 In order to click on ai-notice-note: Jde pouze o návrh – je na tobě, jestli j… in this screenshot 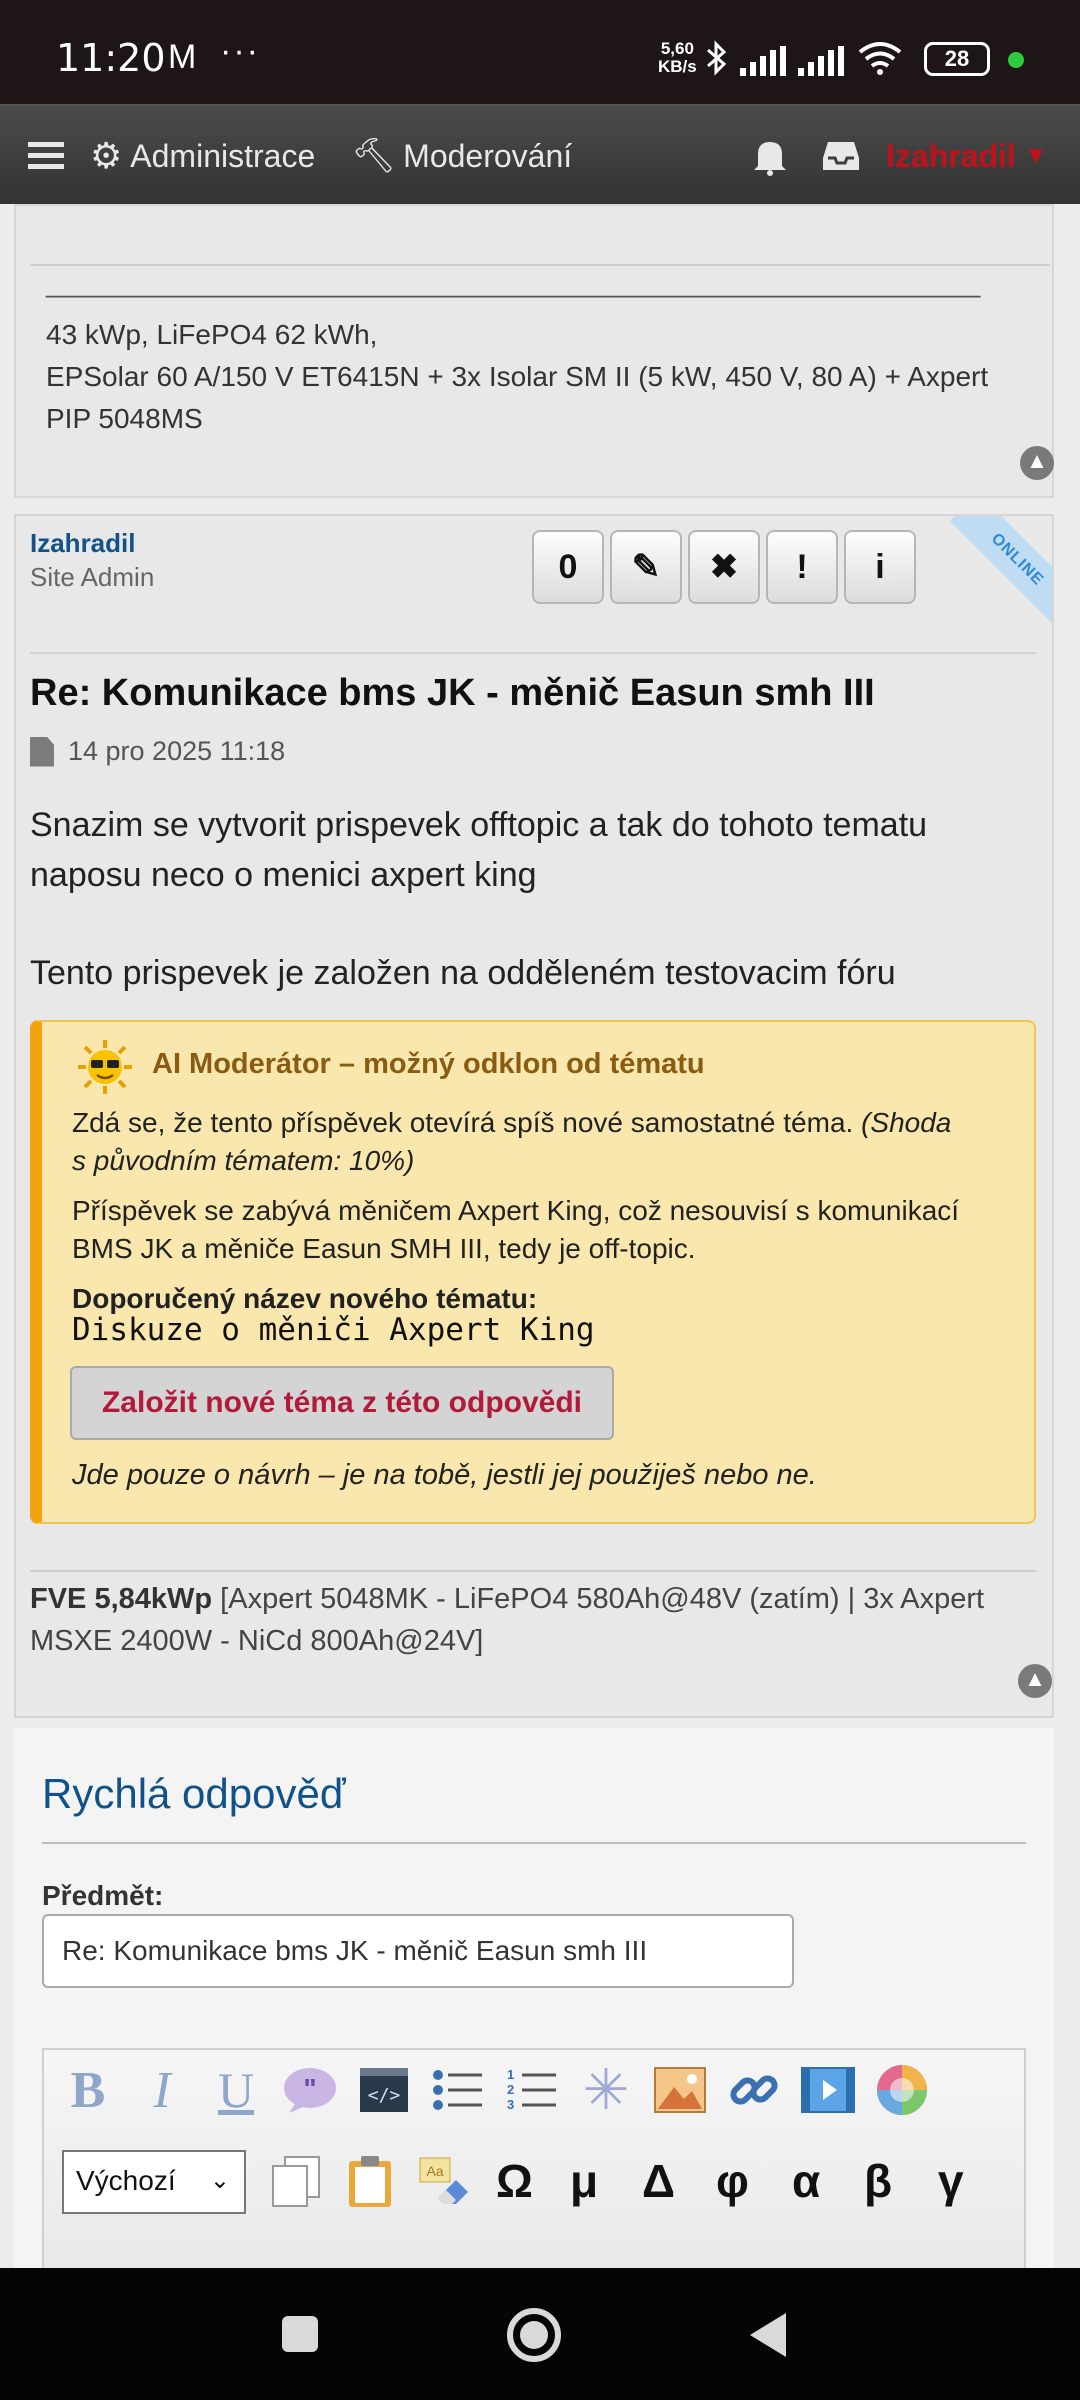, I will do `click(444, 1475)`.